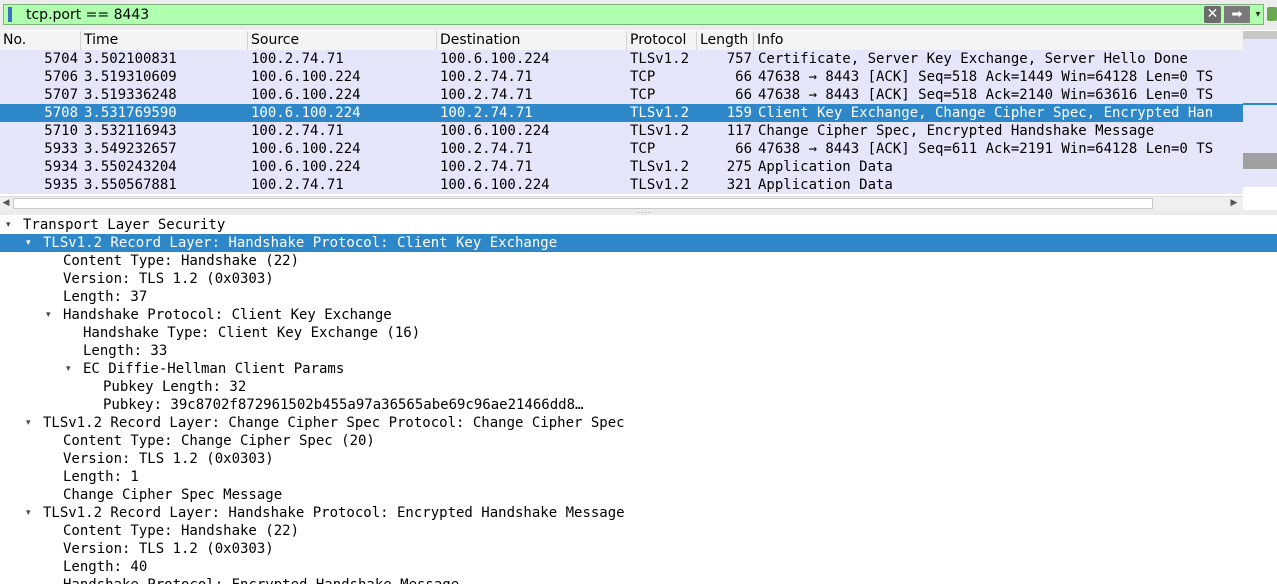 The image size is (1277, 584). Describe the element at coordinates (739, 113) in the screenshot. I see `packet-length-cell: 159` at that location.